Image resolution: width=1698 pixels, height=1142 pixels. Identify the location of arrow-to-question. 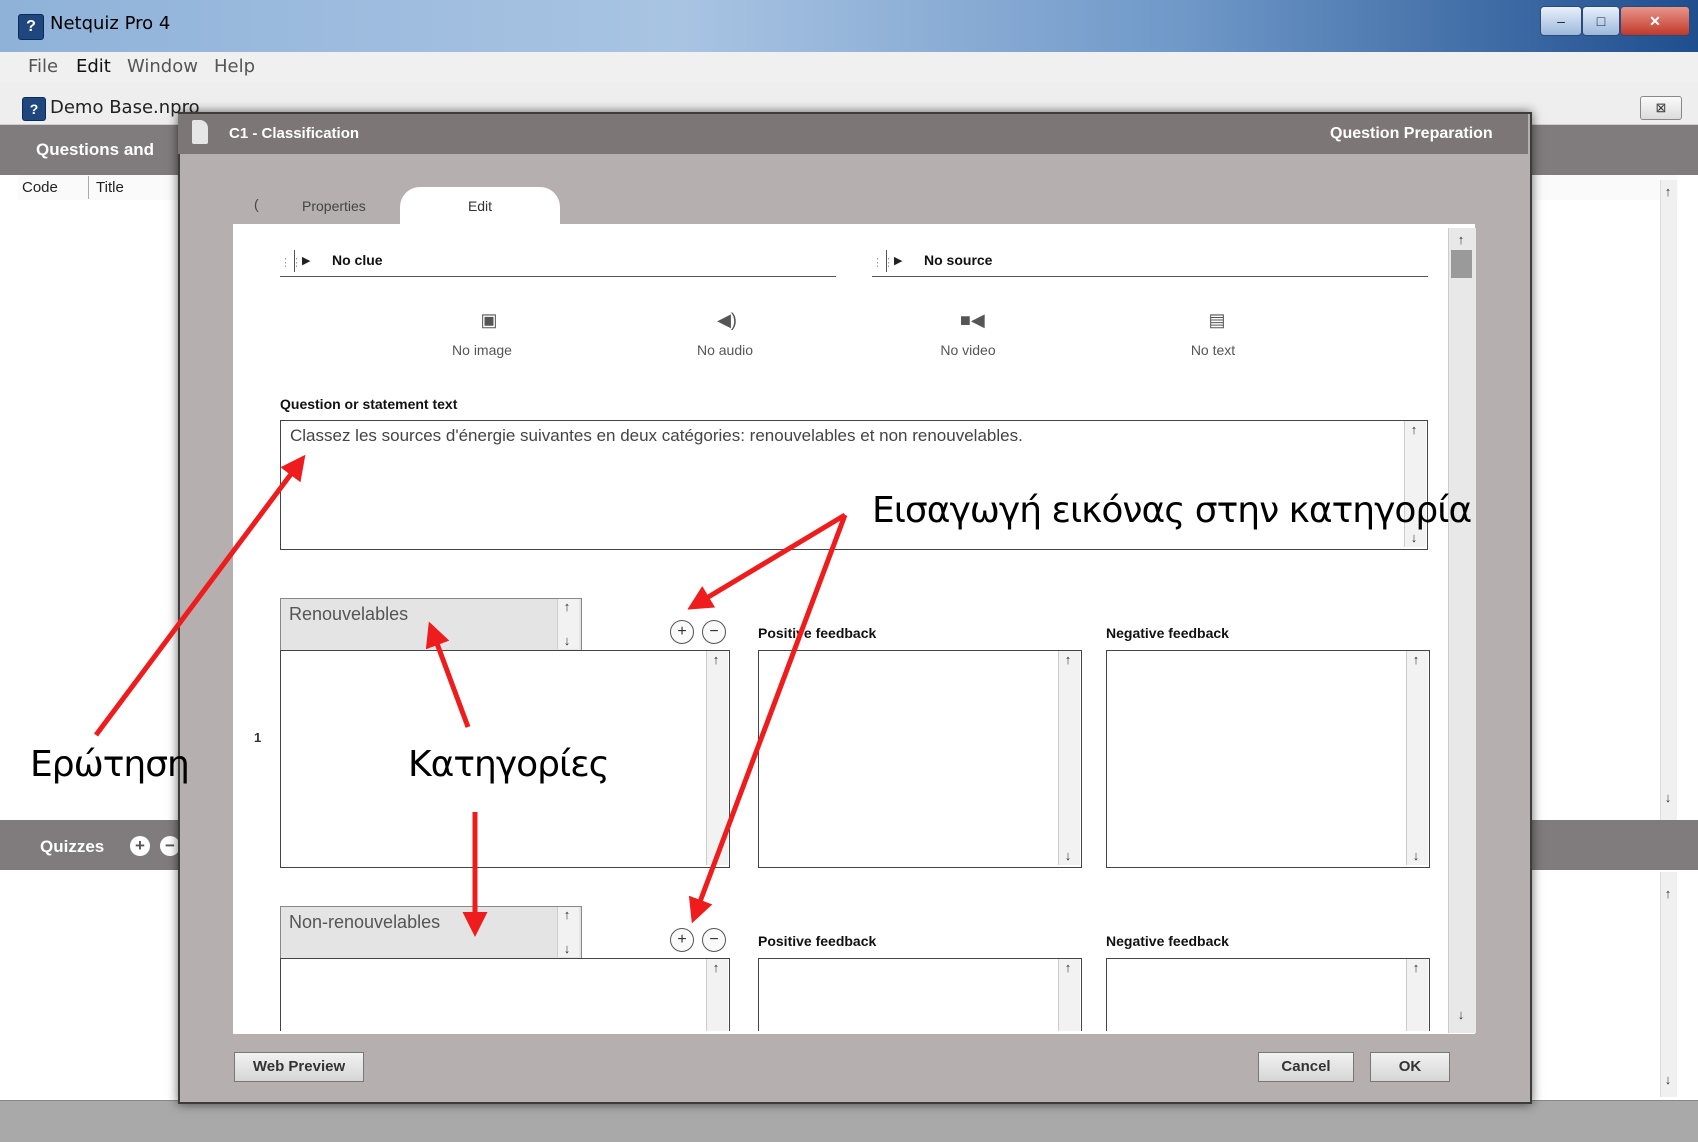
(199, 595).